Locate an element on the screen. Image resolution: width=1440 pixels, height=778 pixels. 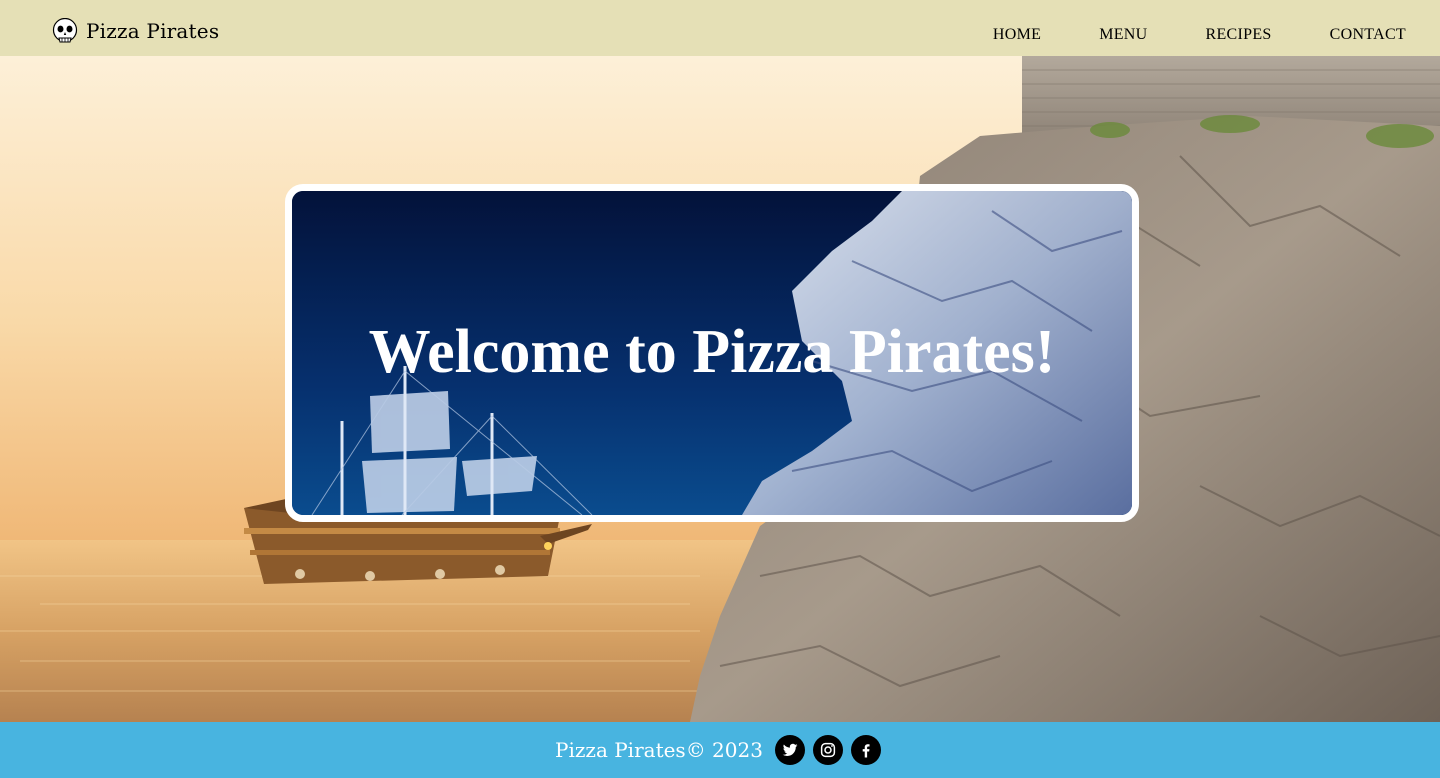
nav-recipes: RECIPES is located at coordinates (1239, 35).